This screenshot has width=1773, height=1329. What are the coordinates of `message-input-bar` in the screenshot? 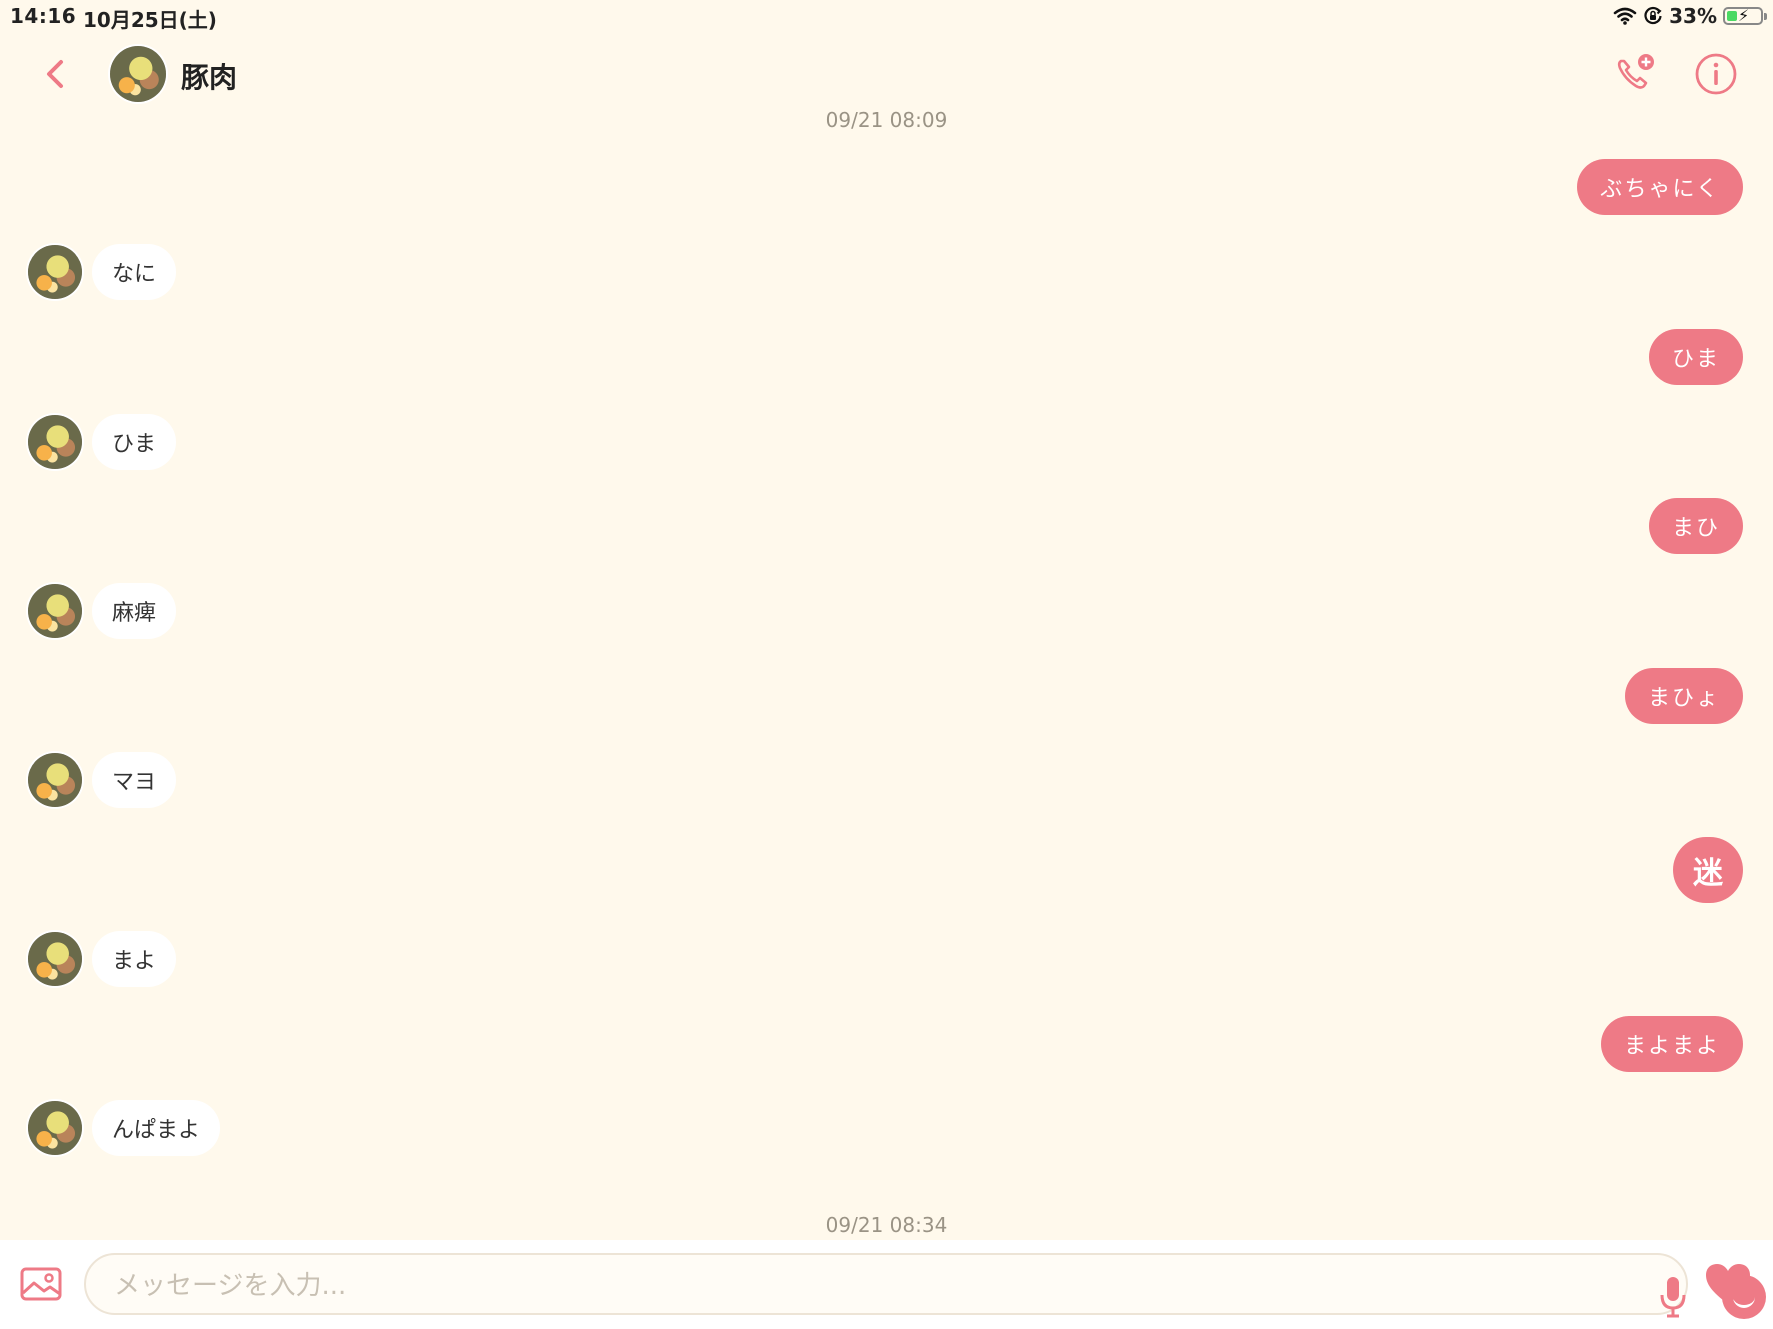 It's located at (886, 1284).